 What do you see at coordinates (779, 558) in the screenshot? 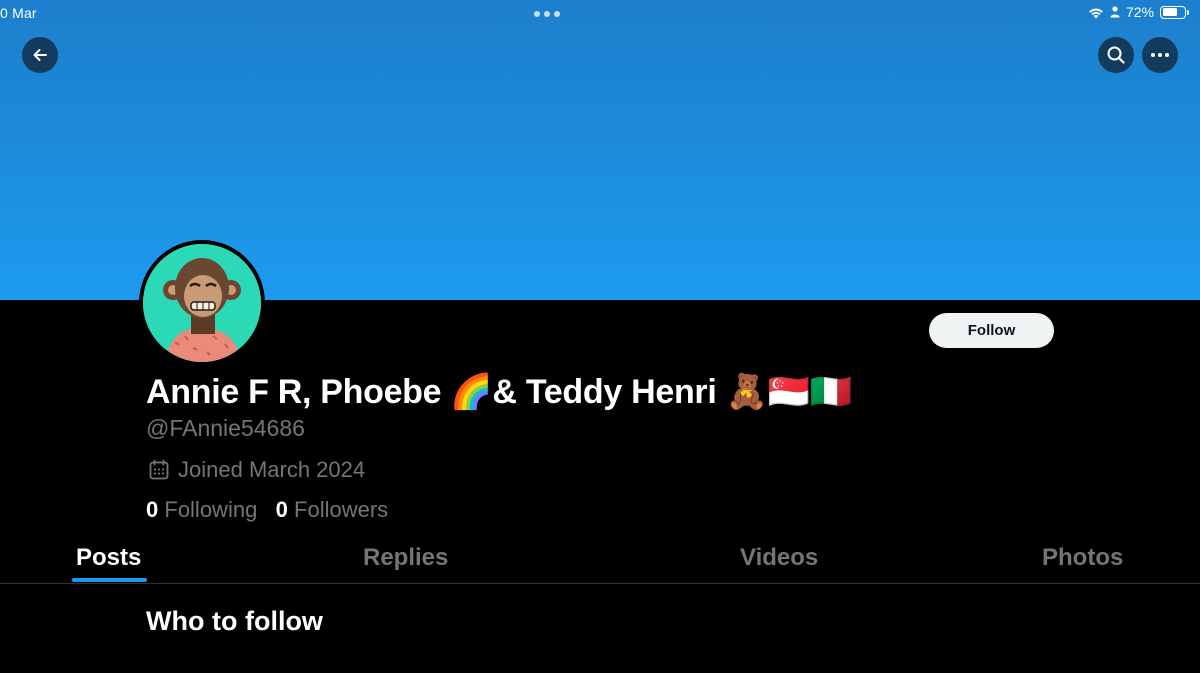
I see `tab-videos: Videos` at bounding box center [779, 558].